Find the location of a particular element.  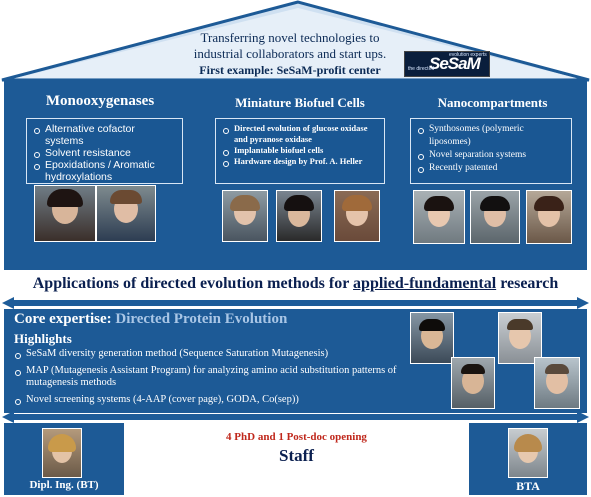

core-title-value: Directed Protein Evolution is located at coordinates (201, 319).